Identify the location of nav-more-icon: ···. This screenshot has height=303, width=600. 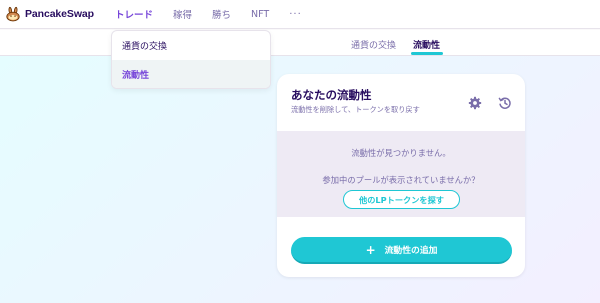
(295, 14).